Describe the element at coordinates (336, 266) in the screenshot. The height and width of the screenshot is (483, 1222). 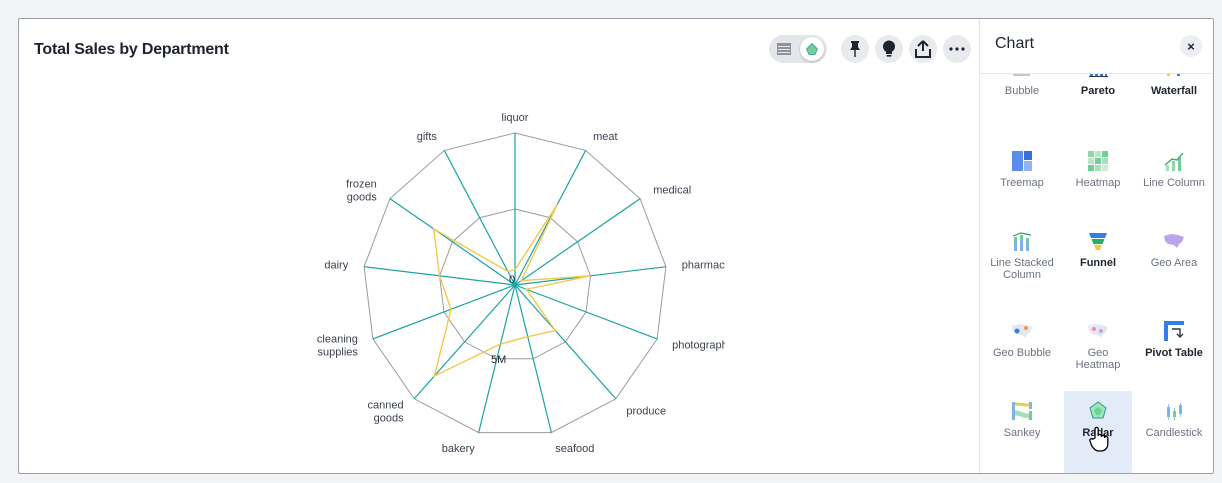
I see `radar-axis-label: dairy` at that location.